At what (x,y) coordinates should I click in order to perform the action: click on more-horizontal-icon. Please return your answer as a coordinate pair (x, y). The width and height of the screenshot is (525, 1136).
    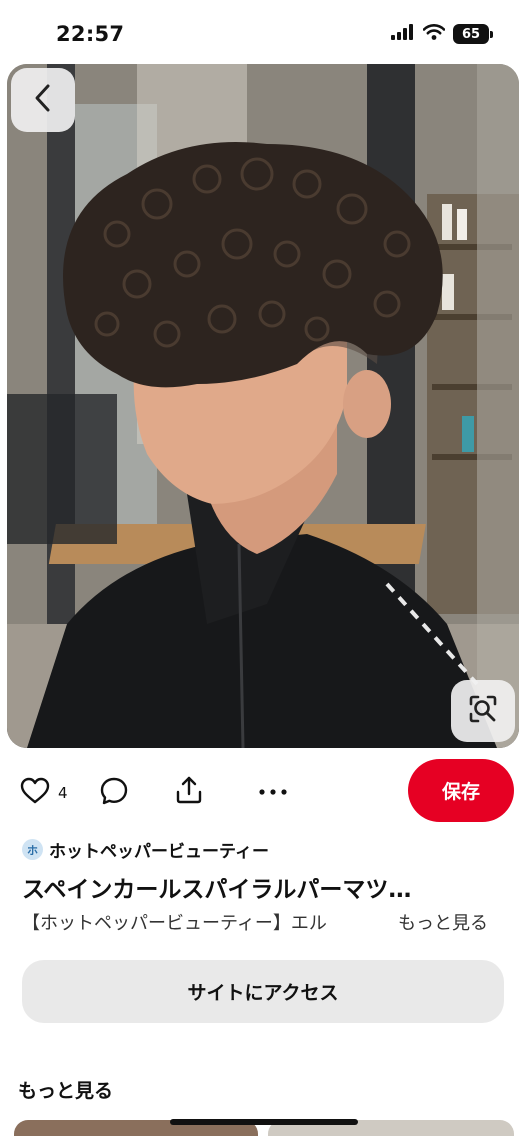
    Looking at the image, I should click on (273, 794).